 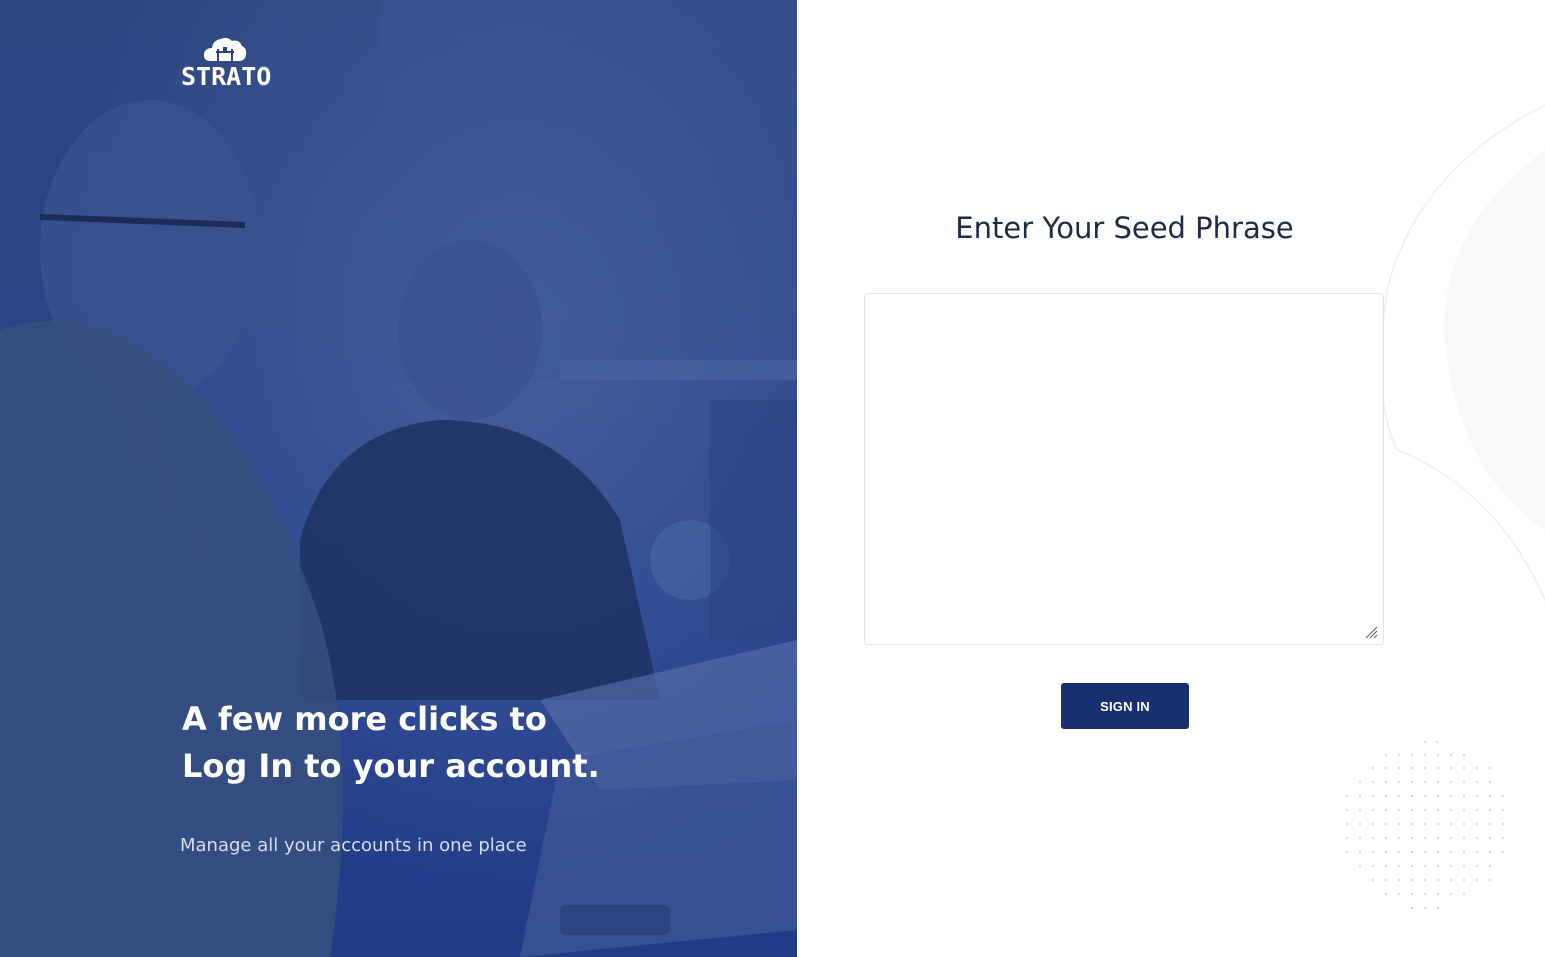 I want to click on seed-phrase-input, so click(x=1124, y=469).